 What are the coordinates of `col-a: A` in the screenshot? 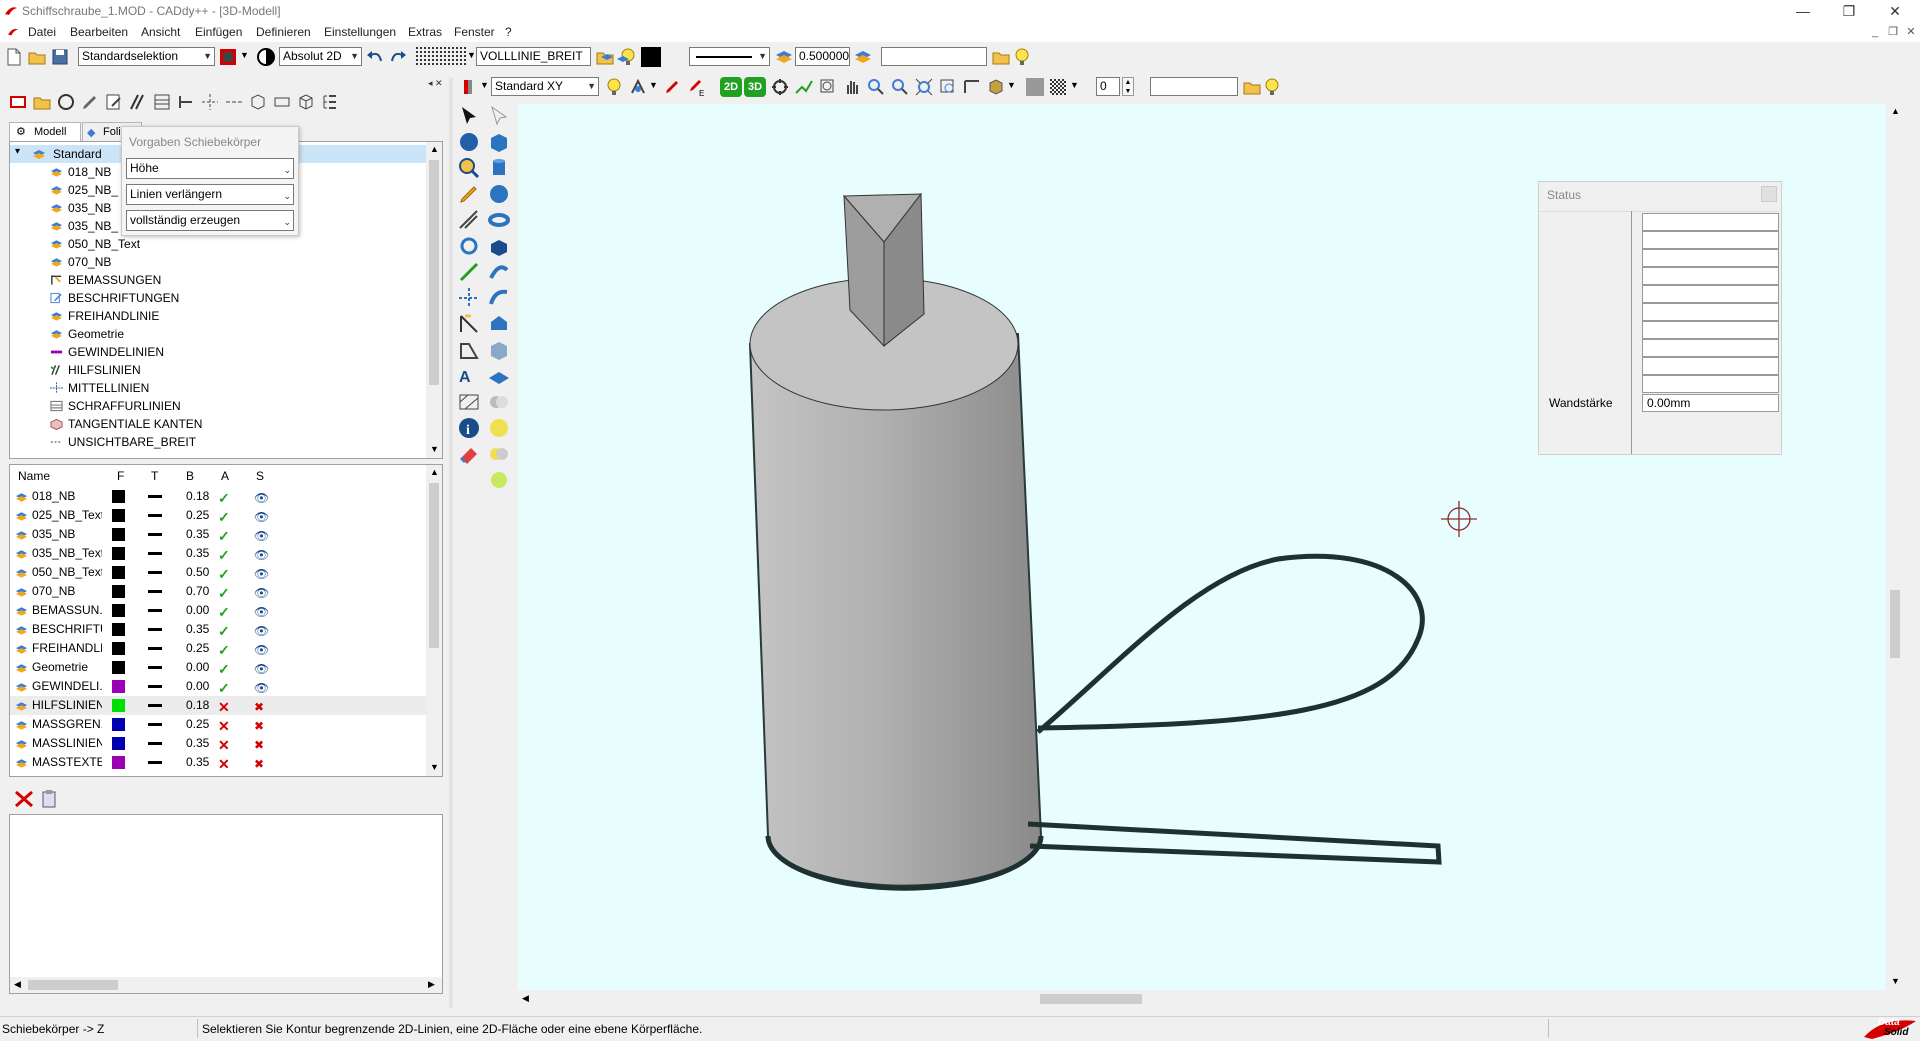 It's located at (225, 476).